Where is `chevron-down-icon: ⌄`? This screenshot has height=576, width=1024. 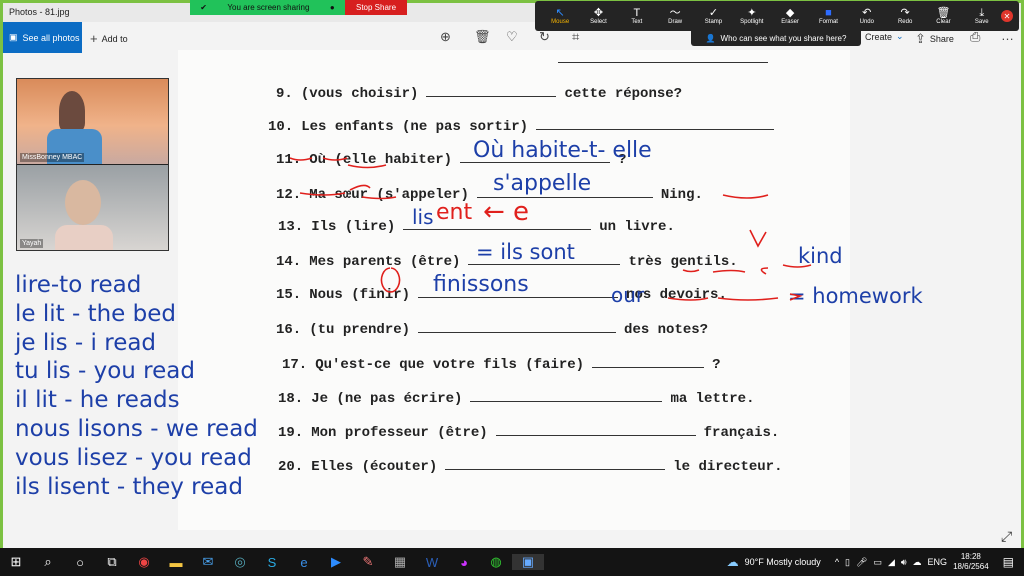
chevron-down-icon: ⌄ is located at coordinates (900, 36).